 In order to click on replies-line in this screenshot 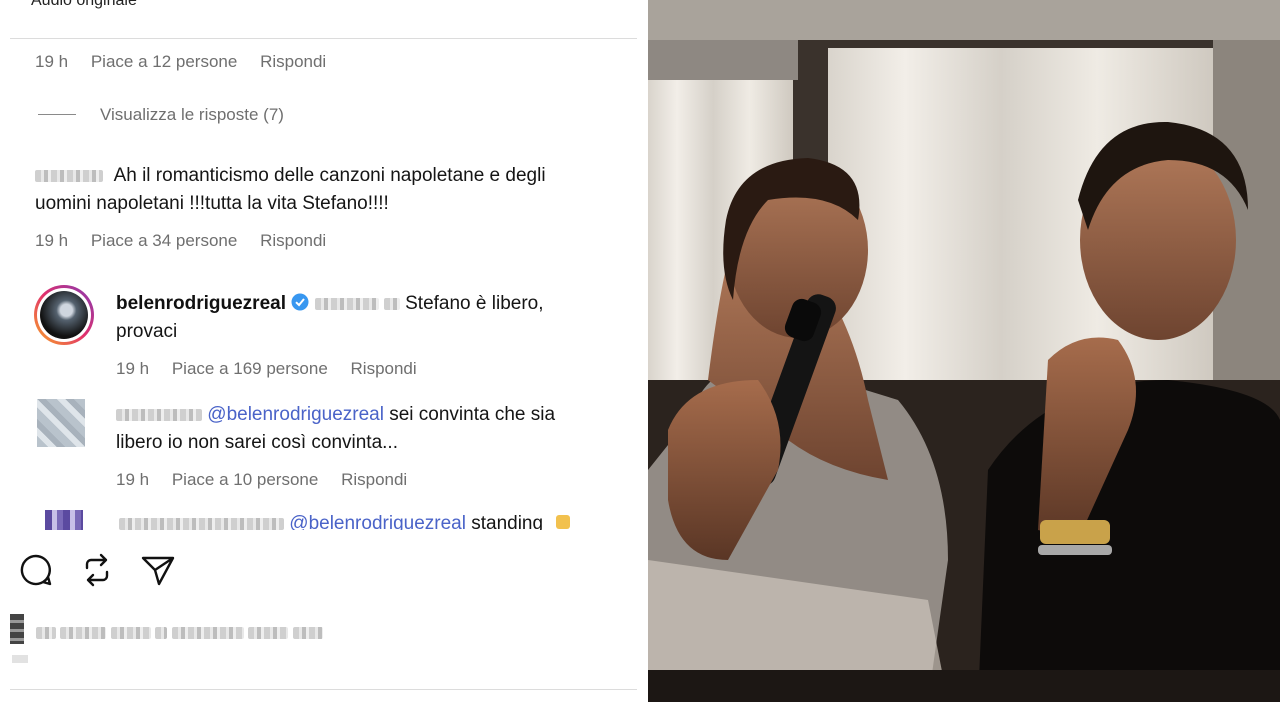, I will do `click(57, 114)`.